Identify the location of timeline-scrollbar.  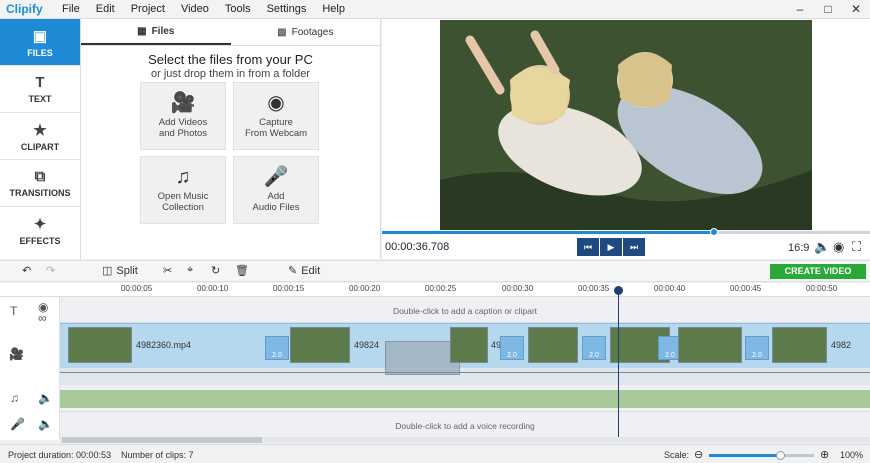
(465, 440).